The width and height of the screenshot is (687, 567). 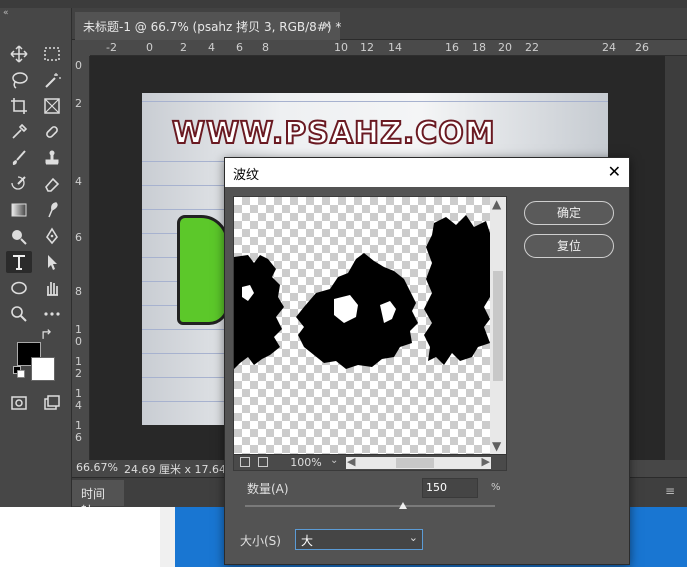 I want to click on preview-horizontal-scrollbar: ◀ ▶, so click(x=418, y=462).